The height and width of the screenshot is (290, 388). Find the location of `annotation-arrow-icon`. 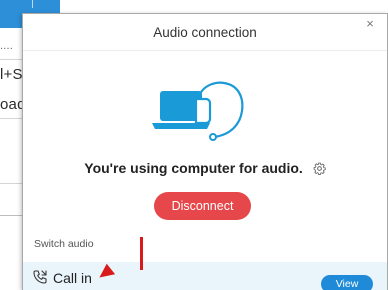

annotation-arrow-icon is located at coordinates (107, 270).